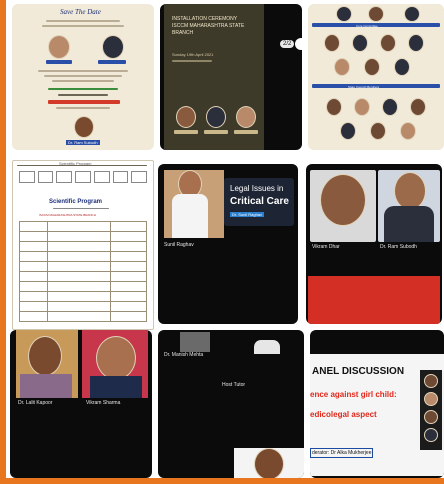  I want to click on scientific-subtitle: ISCCM MAHARASHTRA STATE BRANCH, so click(67, 215).